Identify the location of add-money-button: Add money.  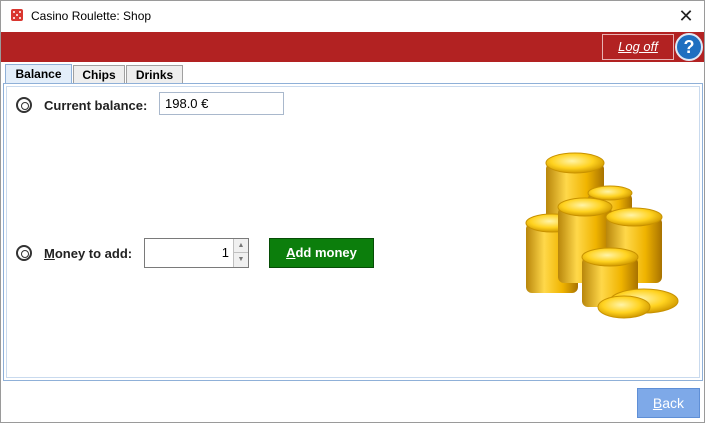
(321, 253).